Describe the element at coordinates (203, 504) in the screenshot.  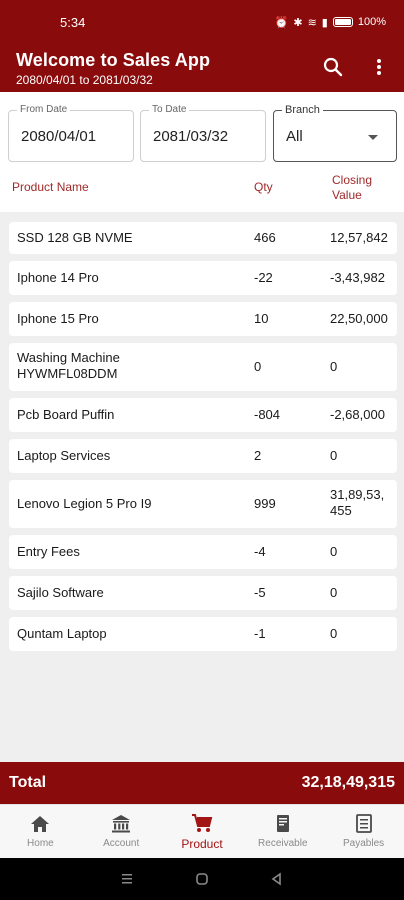
I see `list-item: Lenovo Legion 5 Pro I9 999 31,89,53, 455` at that location.